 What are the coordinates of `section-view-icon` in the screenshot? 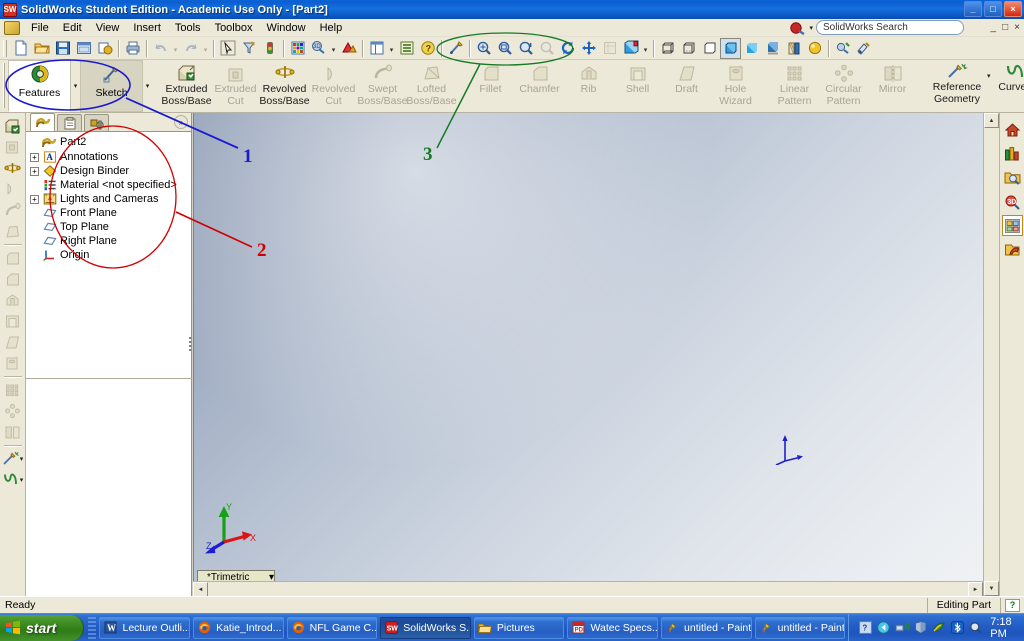 It's located at (793, 48).